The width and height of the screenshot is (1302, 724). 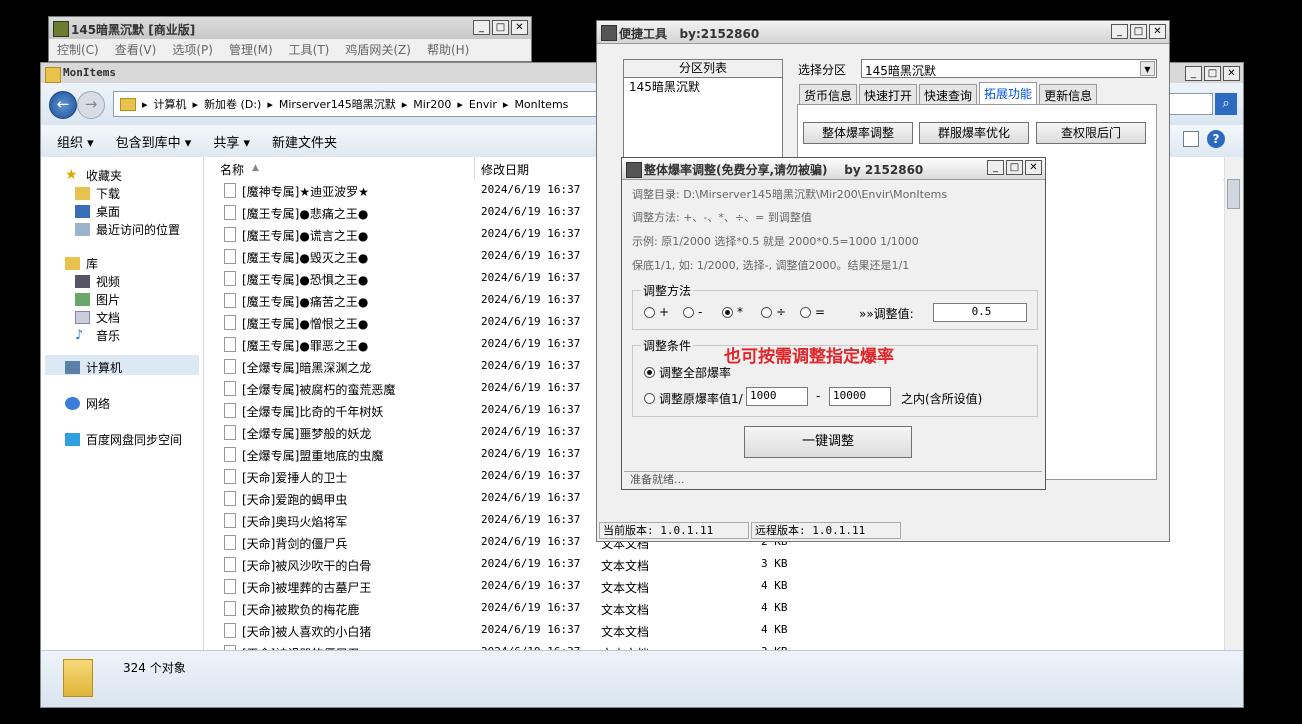 What do you see at coordinates (192, 49) in the screenshot?
I see `menu-options: 选项(P)` at bounding box center [192, 49].